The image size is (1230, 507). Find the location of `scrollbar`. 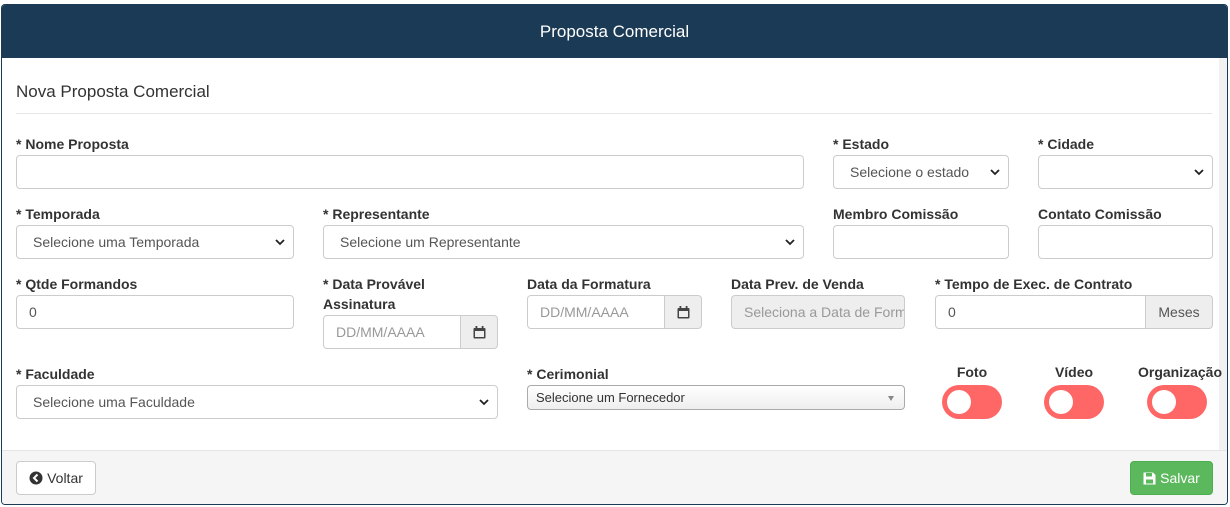

scrollbar is located at coordinates (1223, 254).